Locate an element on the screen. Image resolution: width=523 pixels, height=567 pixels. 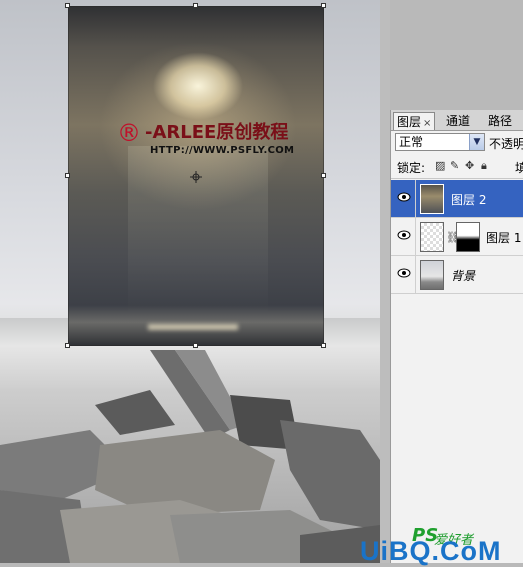
blend-mode-value: 正常 is located at coordinates (411, 142).